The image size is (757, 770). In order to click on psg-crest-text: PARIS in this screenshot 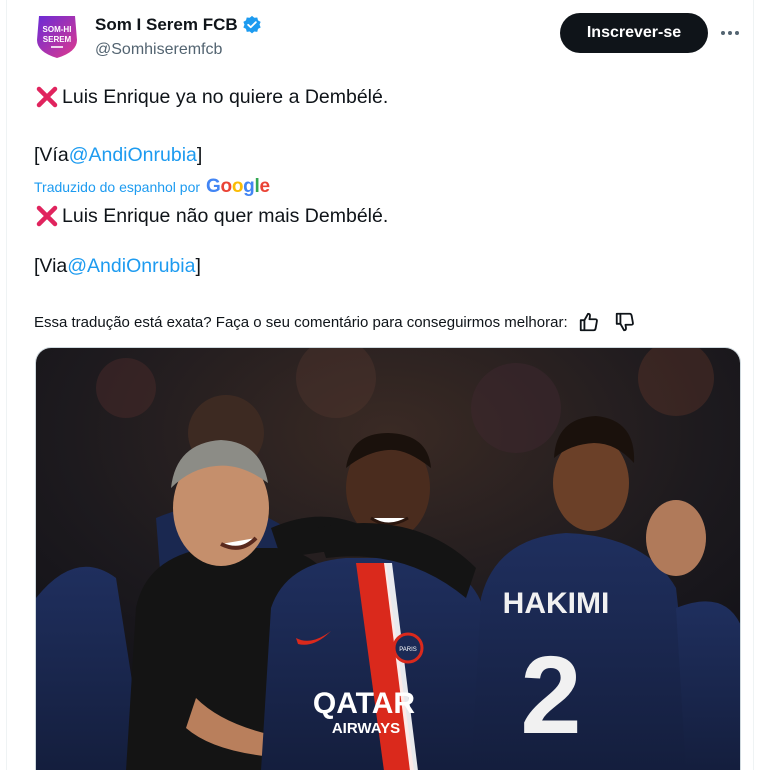, I will do `click(408, 650)`.